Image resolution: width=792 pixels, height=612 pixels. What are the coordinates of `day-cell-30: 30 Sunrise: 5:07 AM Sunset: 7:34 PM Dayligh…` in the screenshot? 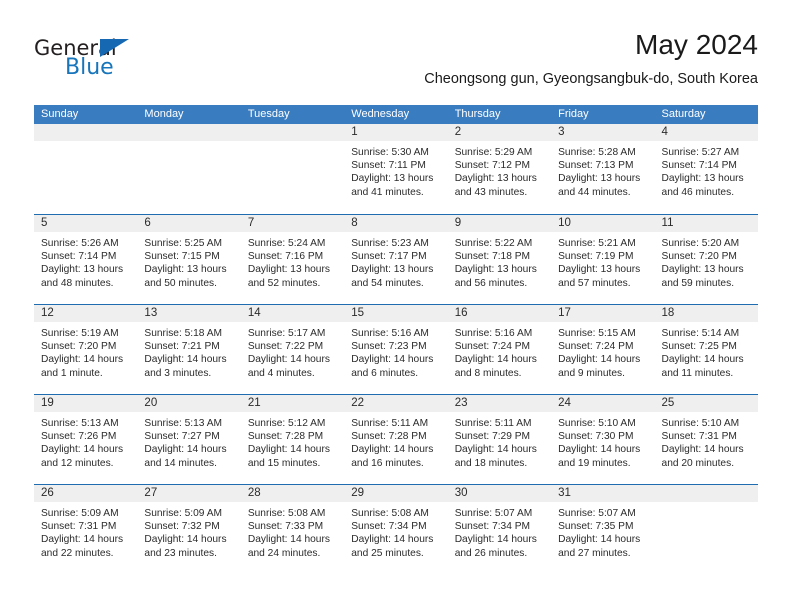 It's located at (499, 529).